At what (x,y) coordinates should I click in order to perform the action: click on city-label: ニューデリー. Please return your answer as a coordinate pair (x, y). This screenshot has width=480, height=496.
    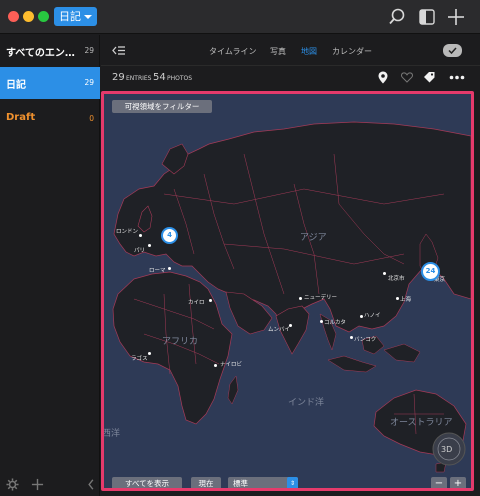
    Looking at the image, I should click on (321, 298).